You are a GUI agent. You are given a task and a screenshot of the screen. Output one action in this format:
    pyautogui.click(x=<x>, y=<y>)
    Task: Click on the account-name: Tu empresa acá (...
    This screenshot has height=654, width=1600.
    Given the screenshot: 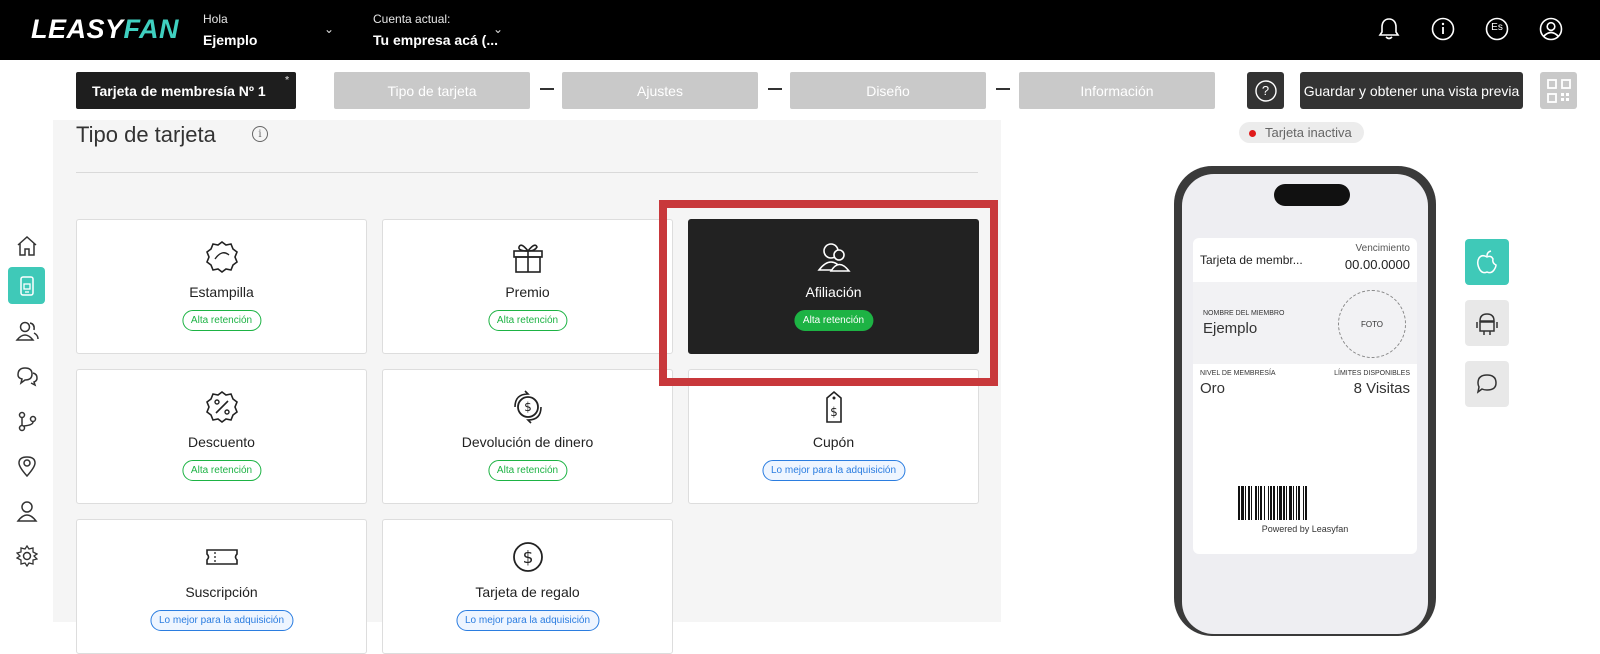 What is the action you would take?
    pyautogui.click(x=436, y=40)
    